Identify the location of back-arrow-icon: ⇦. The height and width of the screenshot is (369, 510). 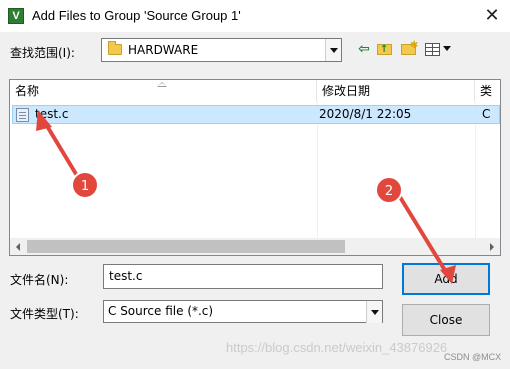
(364, 49).